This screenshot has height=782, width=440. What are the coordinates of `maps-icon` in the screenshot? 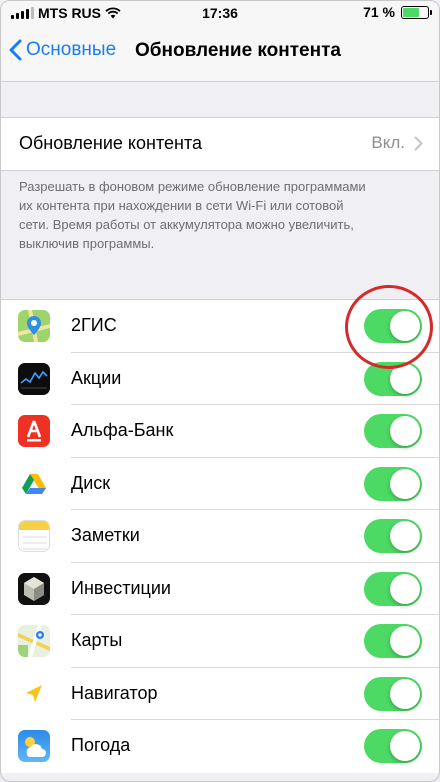 It's located at (34, 641).